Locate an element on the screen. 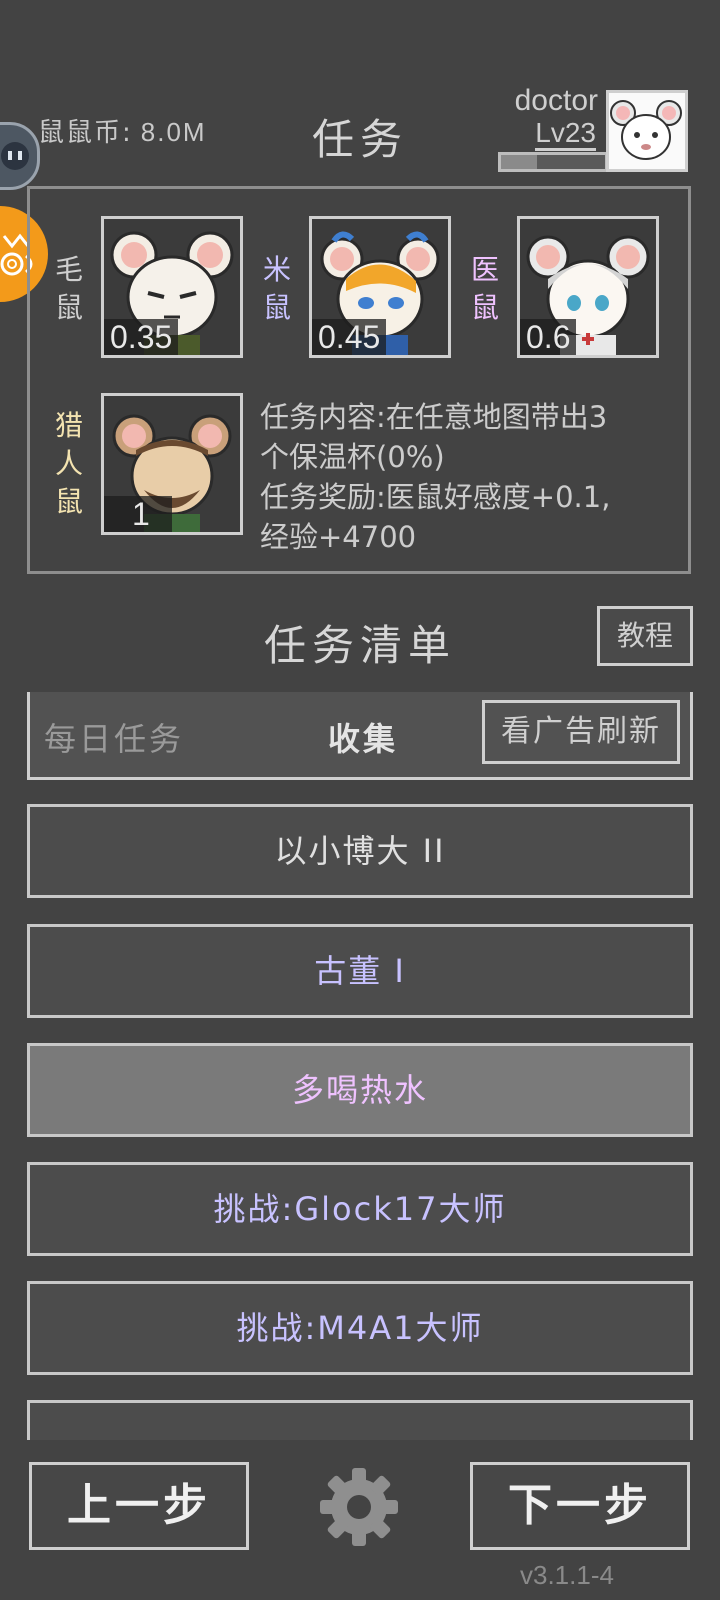  tab-collect: 收集 is located at coordinates (363, 737).